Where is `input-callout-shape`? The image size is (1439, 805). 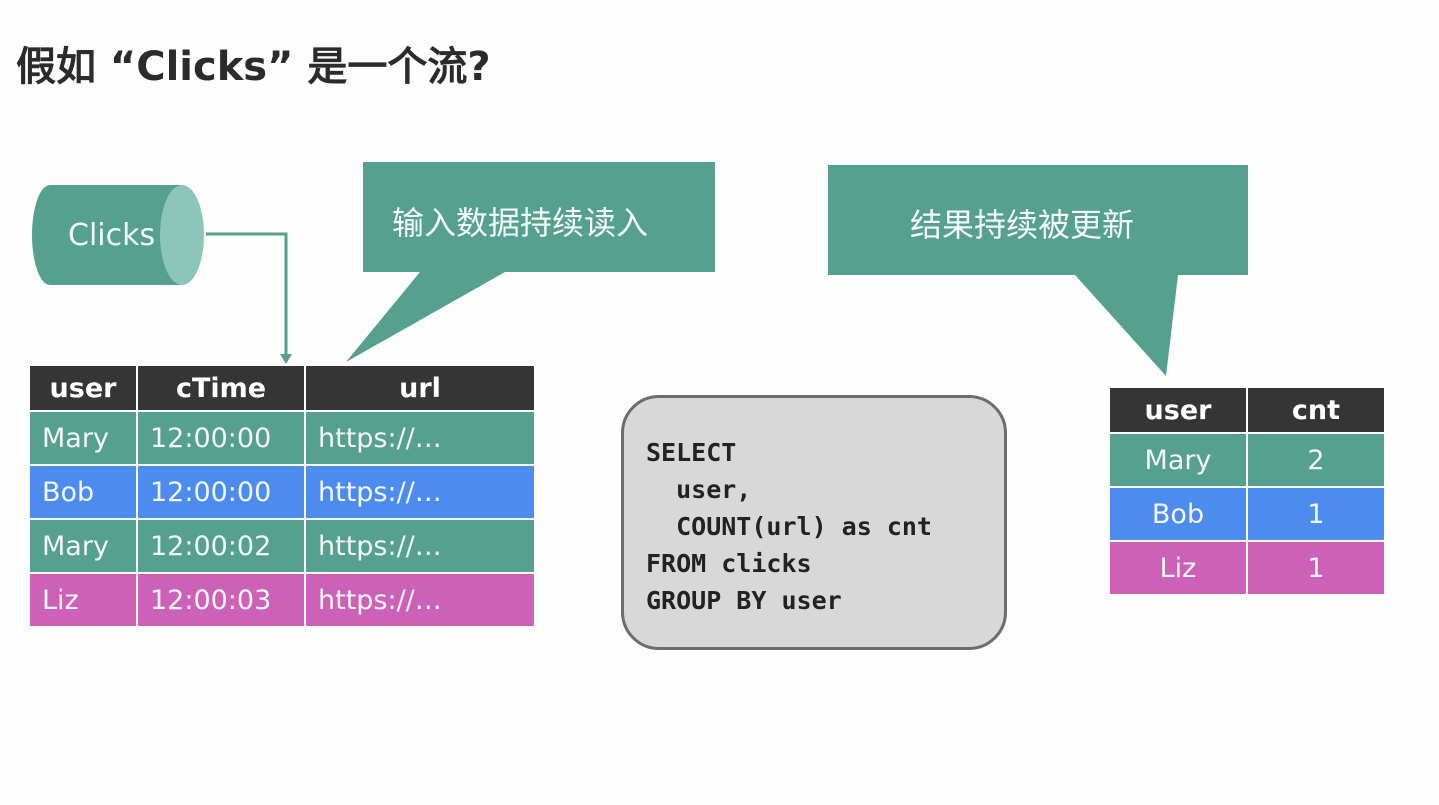 input-callout-shape is located at coordinates (530, 262).